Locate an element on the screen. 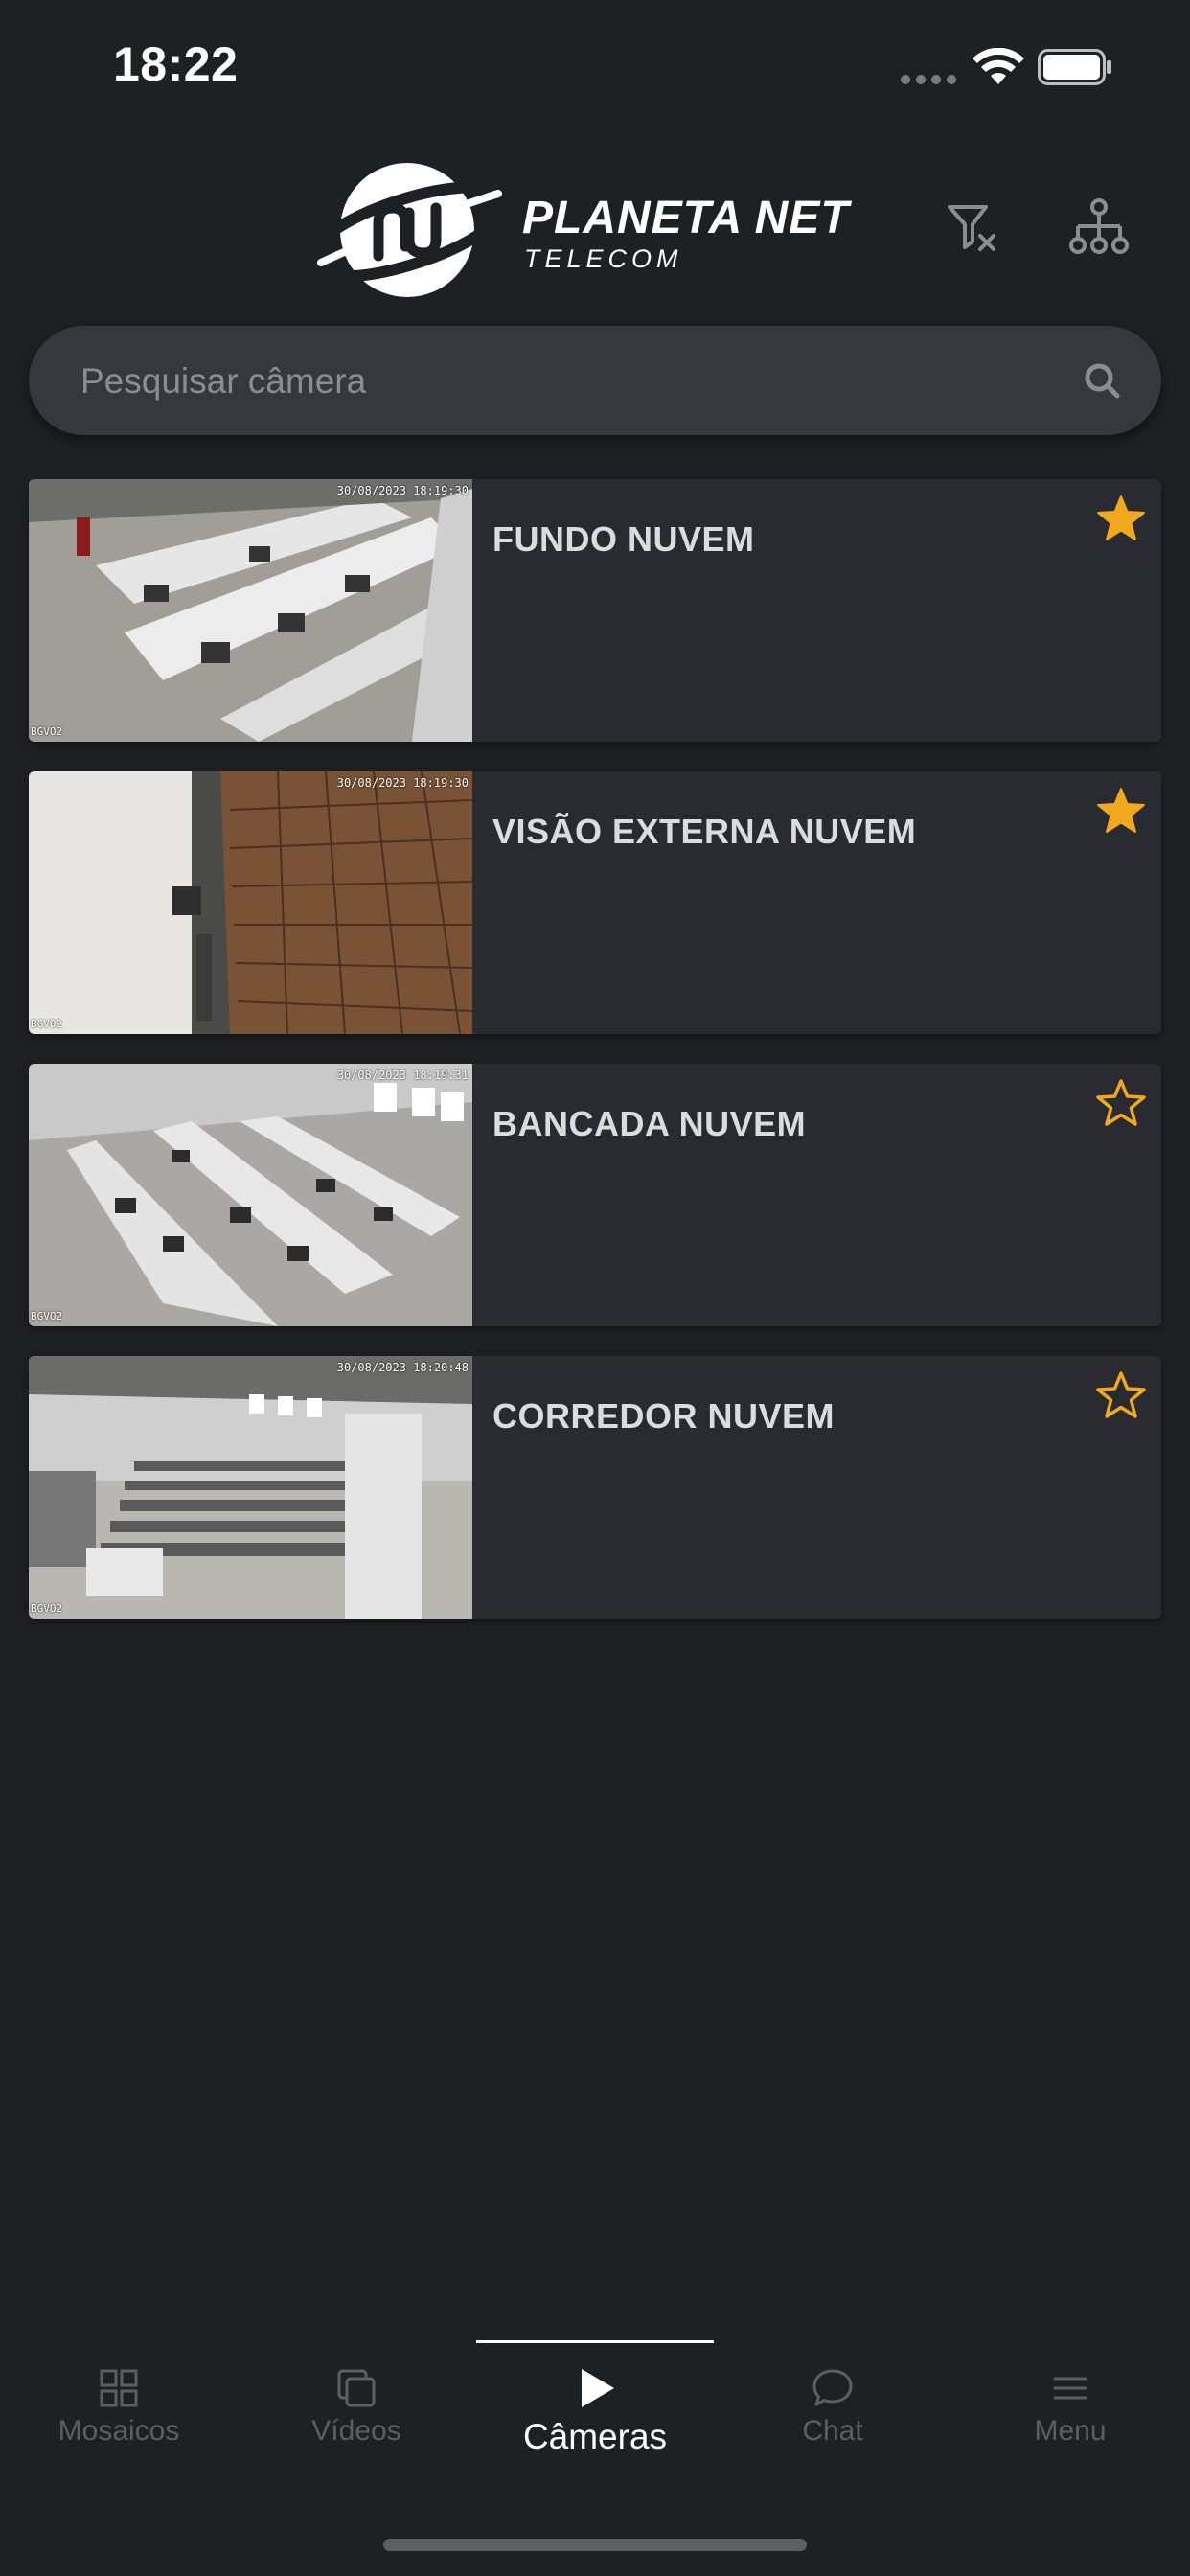  planeta-net-logo: PLANETA NET TELECOM is located at coordinates (599, 227).